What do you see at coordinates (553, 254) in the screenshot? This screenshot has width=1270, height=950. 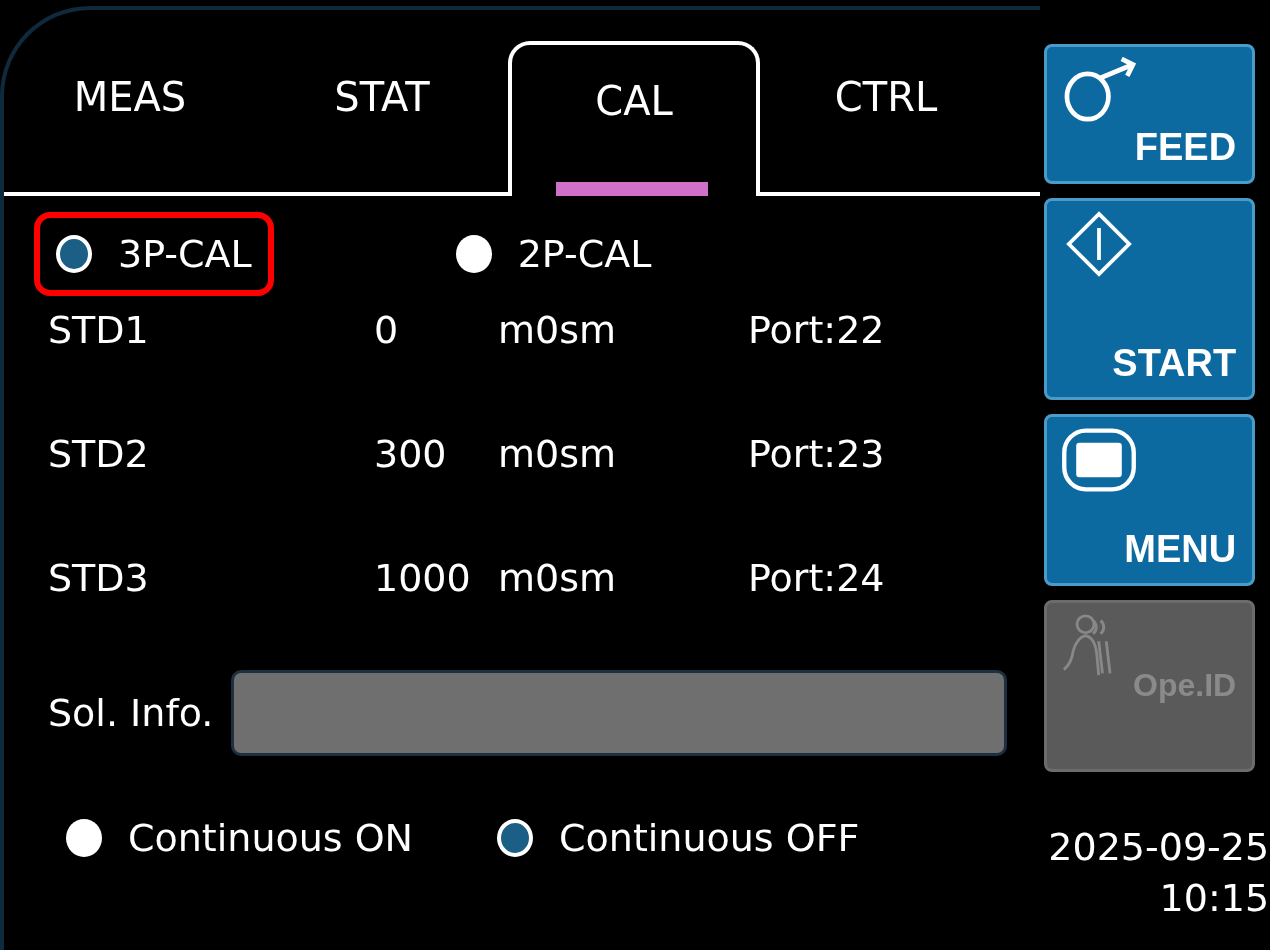 I see `radio-option: 2P-CAL` at bounding box center [553, 254].